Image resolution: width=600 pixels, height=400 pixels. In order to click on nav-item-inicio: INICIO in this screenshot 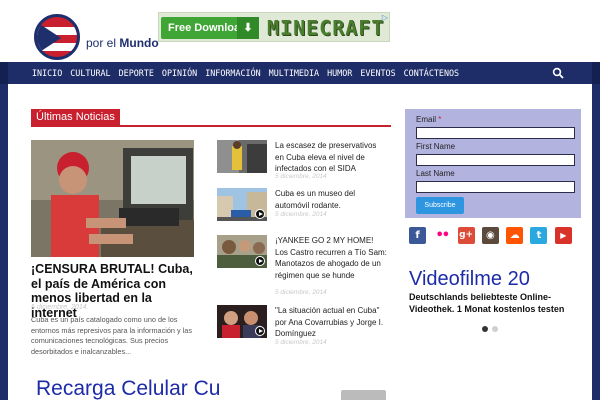, I will do `click(47, 73)`.